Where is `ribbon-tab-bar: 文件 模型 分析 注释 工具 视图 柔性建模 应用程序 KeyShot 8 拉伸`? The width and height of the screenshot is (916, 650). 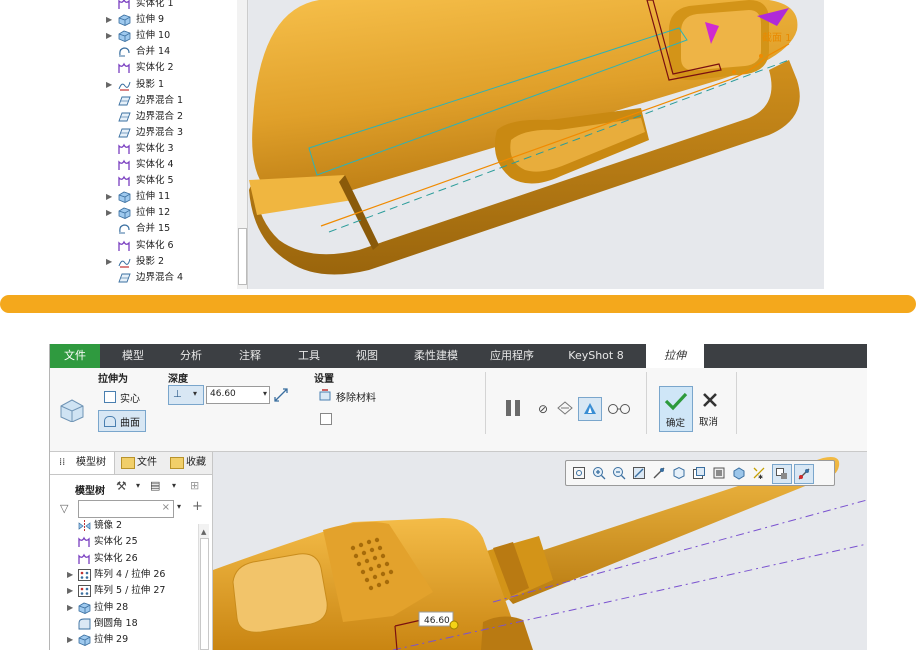
ribbon-tab-bar: 文件 模型 分析 注释 工具 视图 柔性建模 应用程序 KeyShot 8 拉伸 is located at coordinates (458, 356).